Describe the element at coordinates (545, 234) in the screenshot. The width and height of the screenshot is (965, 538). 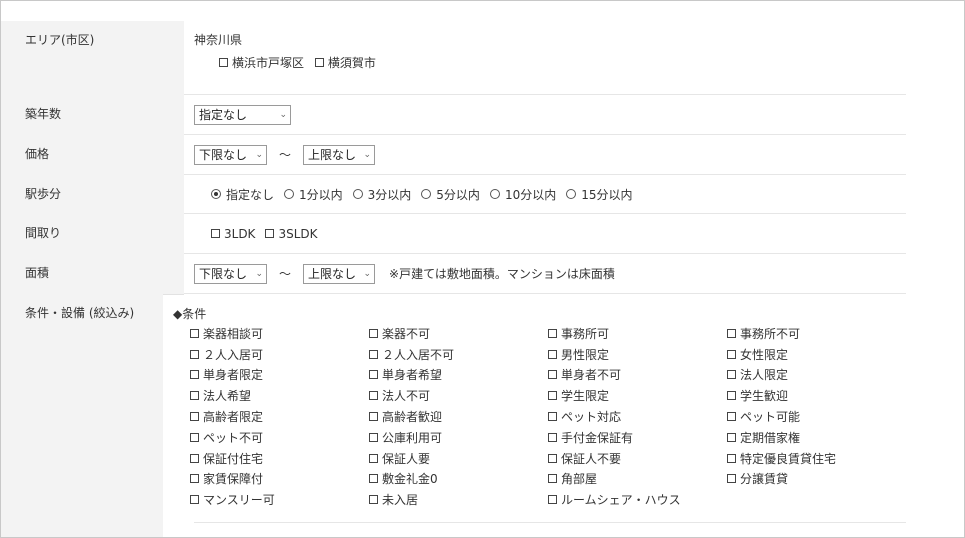
I see `layout-content: 3LDK 3SLDK` at that location.